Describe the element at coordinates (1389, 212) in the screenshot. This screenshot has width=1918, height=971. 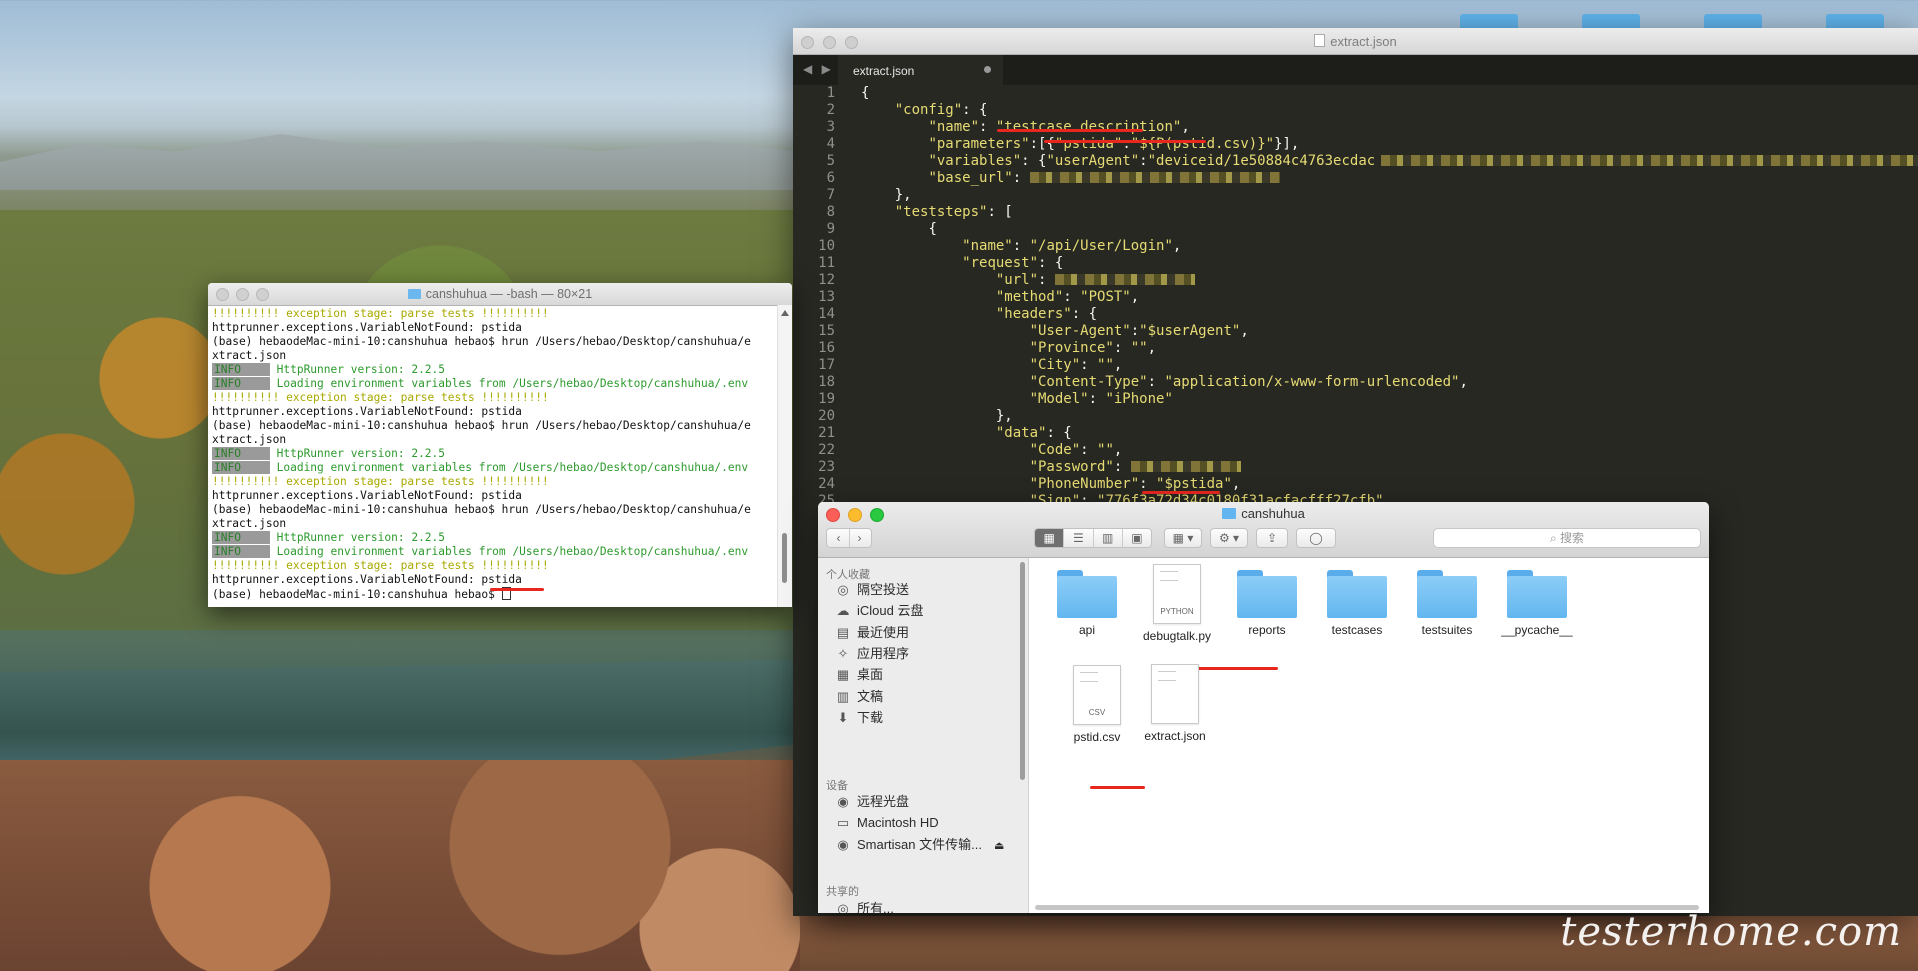
I see `code-line: "teststeps": [` at that location.